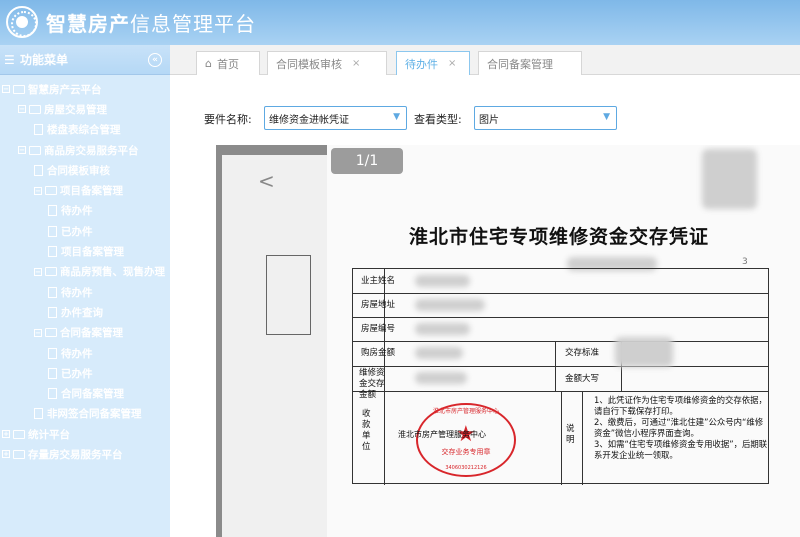 The height and width of the screenshot is (537, 800). I want to click on sidebar-item: − 房屋交易管理, so click(85, 109).